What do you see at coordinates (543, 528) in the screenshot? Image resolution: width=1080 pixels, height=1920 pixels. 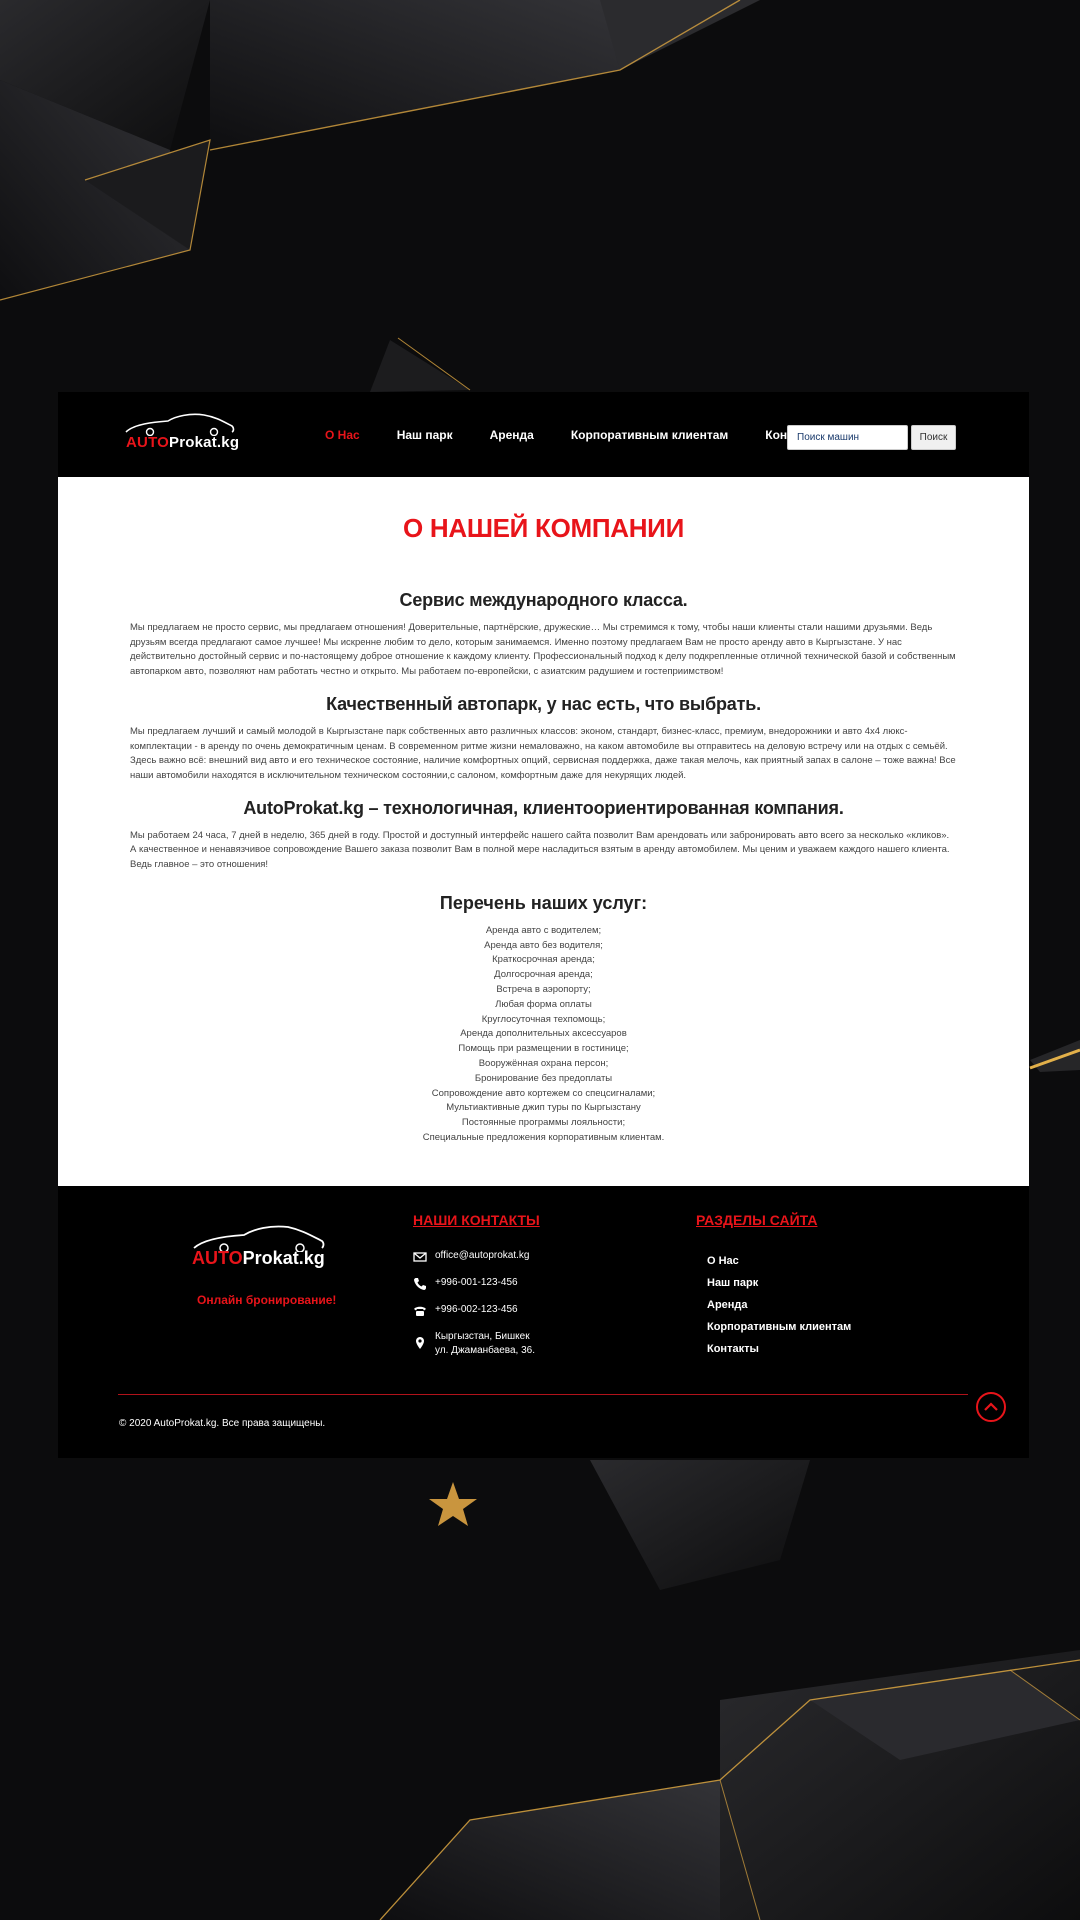 I see `page-title: О НАШЕЙ КОМПАНИИ` at bounding box center [543, 528].